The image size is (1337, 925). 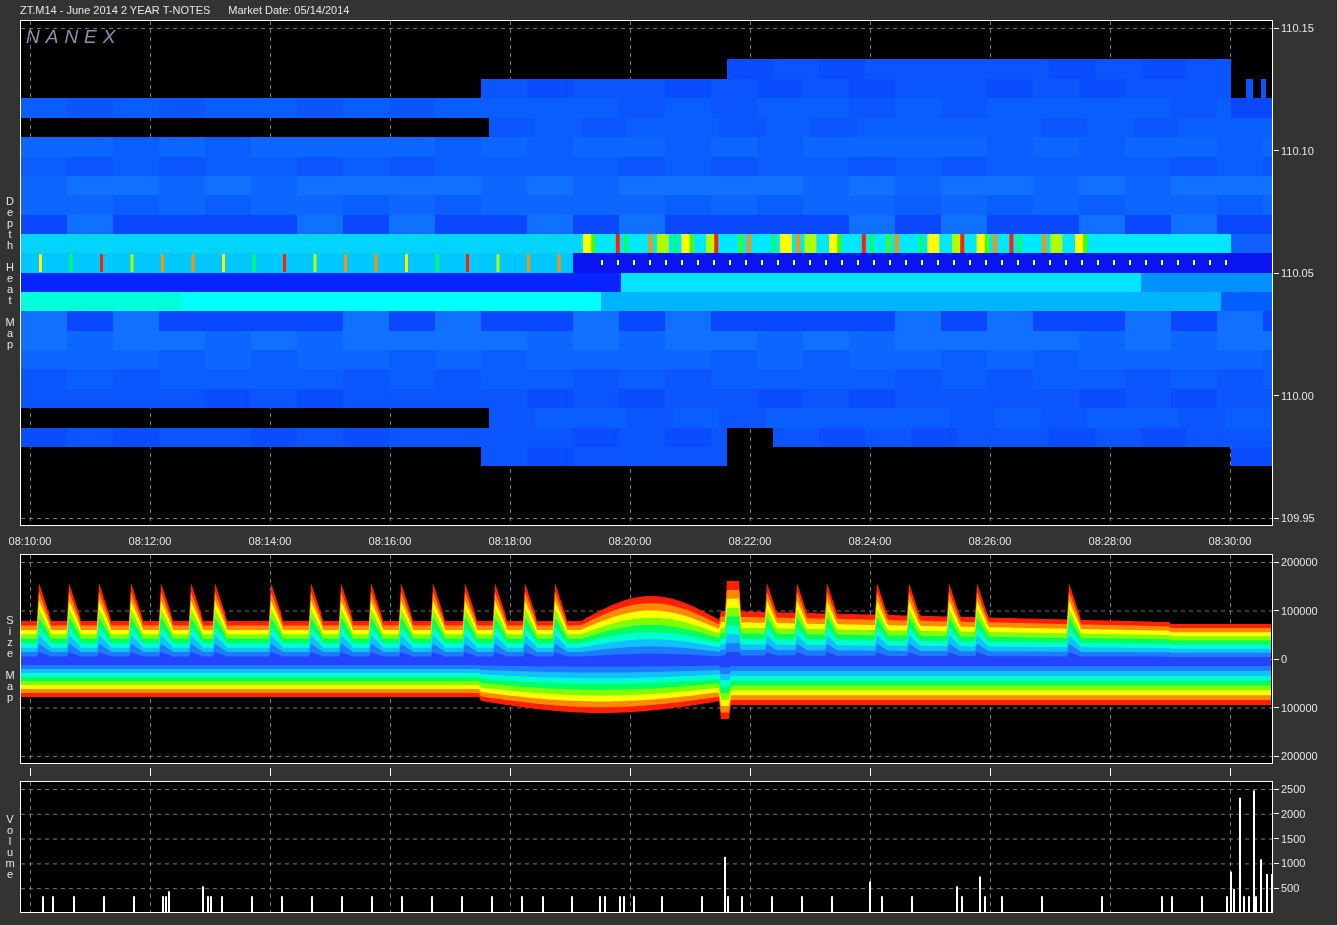 I want to click on logo: NANEX, so click(x=74, y=37).